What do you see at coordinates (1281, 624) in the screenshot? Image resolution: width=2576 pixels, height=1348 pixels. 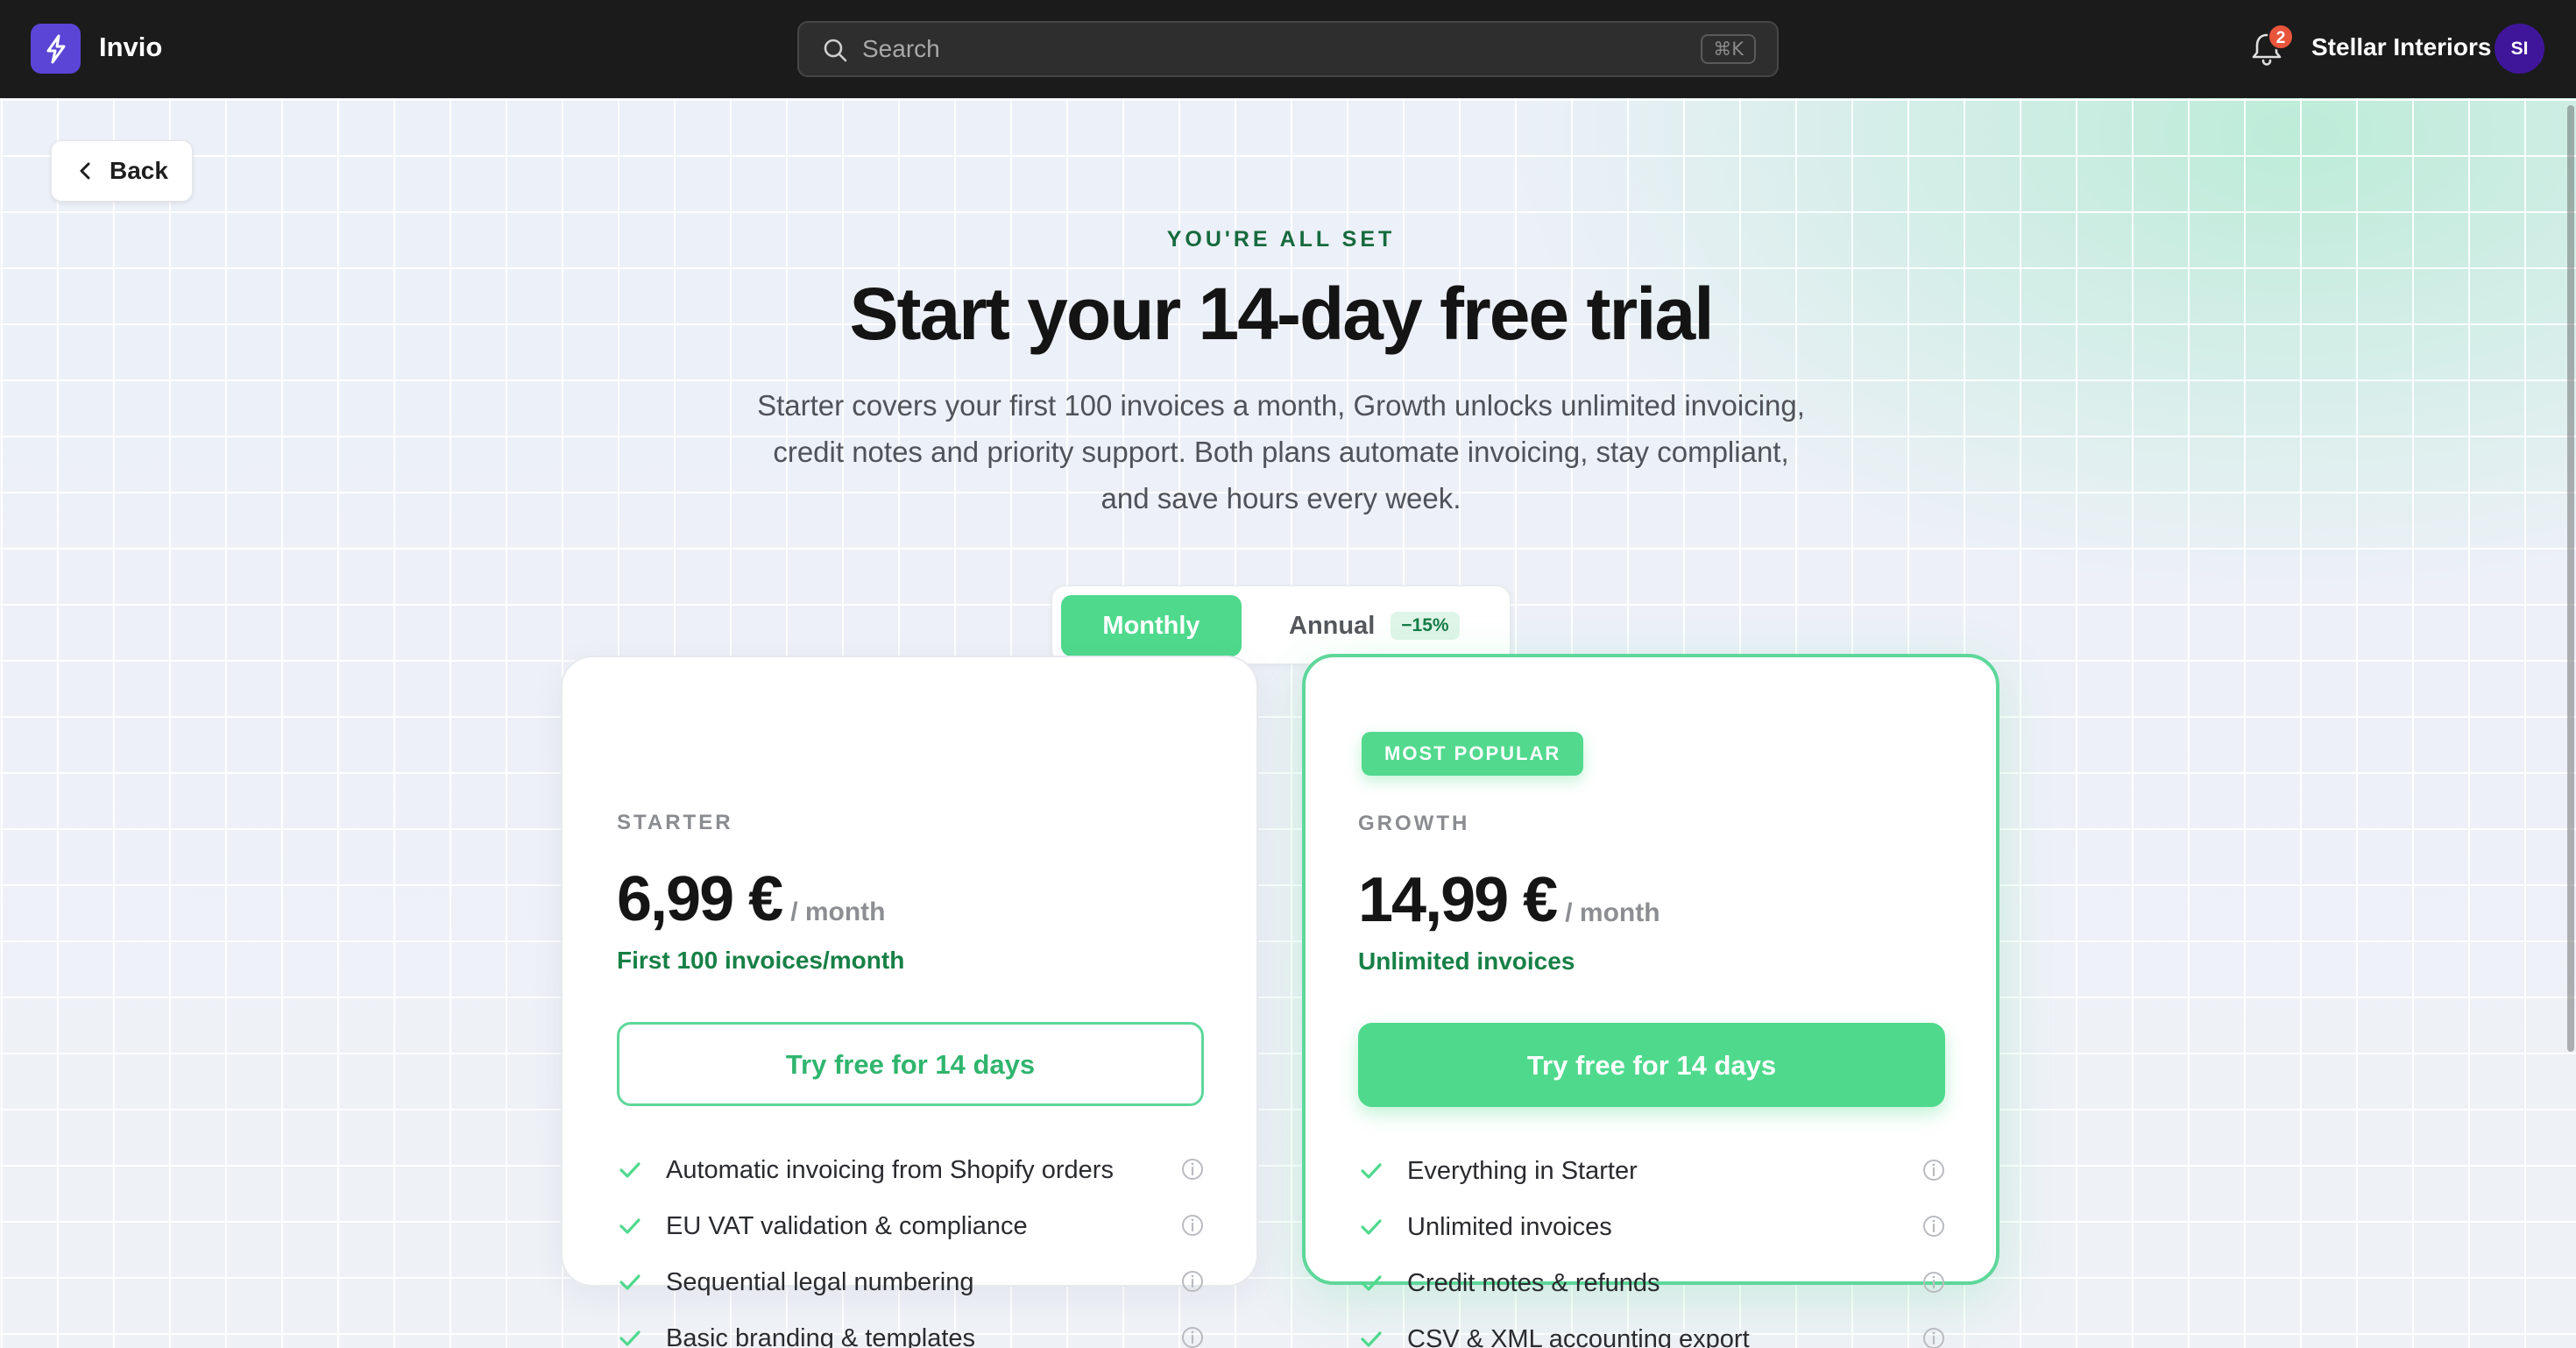 I see `billing-period-toggle: Monthly Annual −15%` at bounding box center [1281, 624].